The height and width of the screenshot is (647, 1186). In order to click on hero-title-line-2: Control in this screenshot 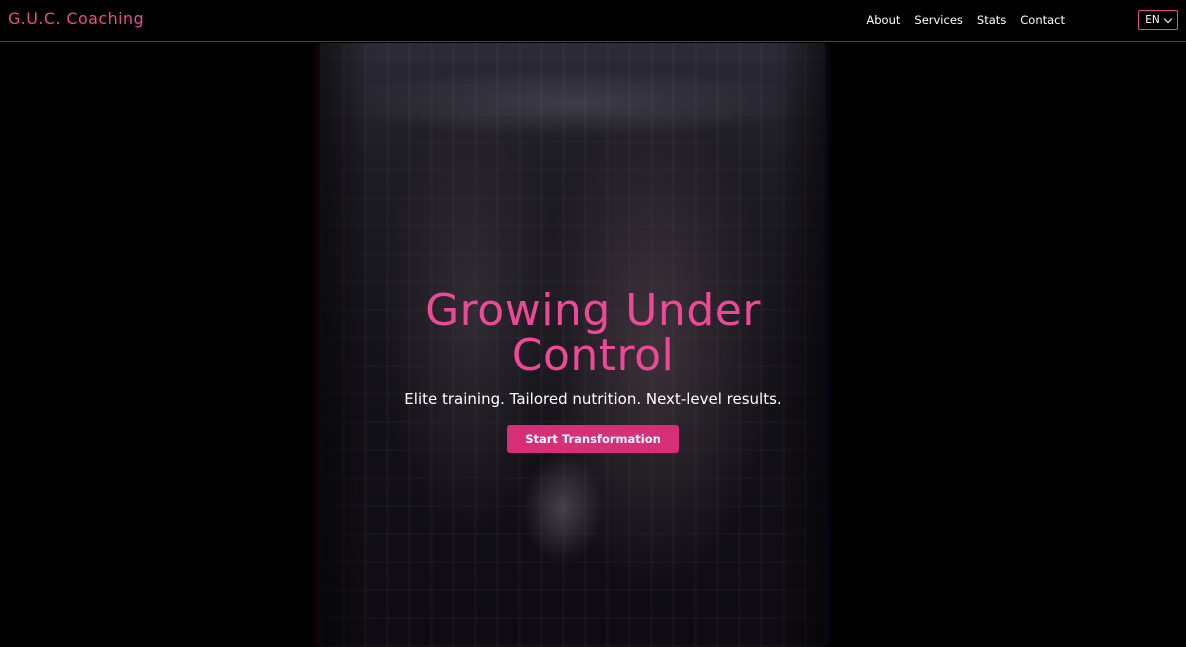, I will do `click(593, 355)`.